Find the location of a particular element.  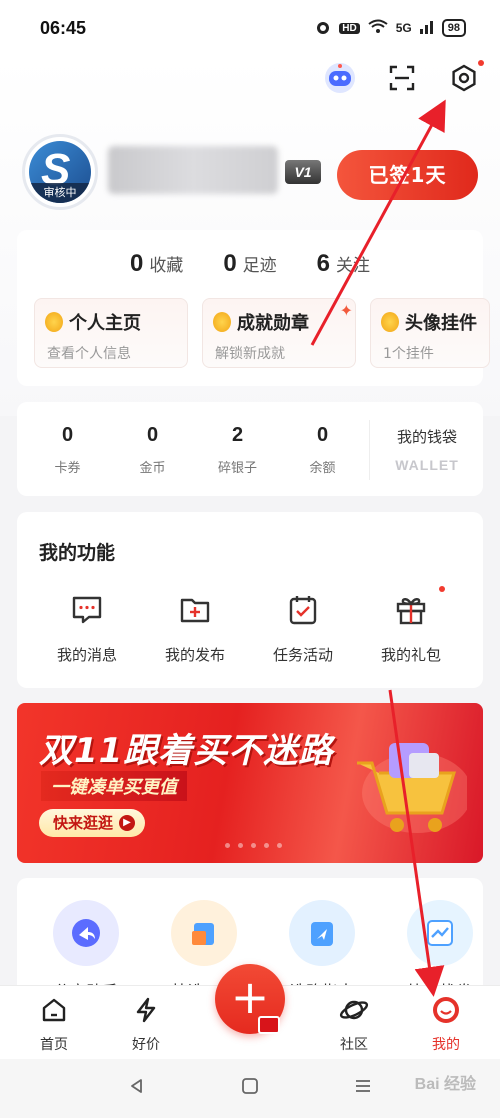

status-bar: 06:45 HD 5G 98 is located at coordinates (250, 28).